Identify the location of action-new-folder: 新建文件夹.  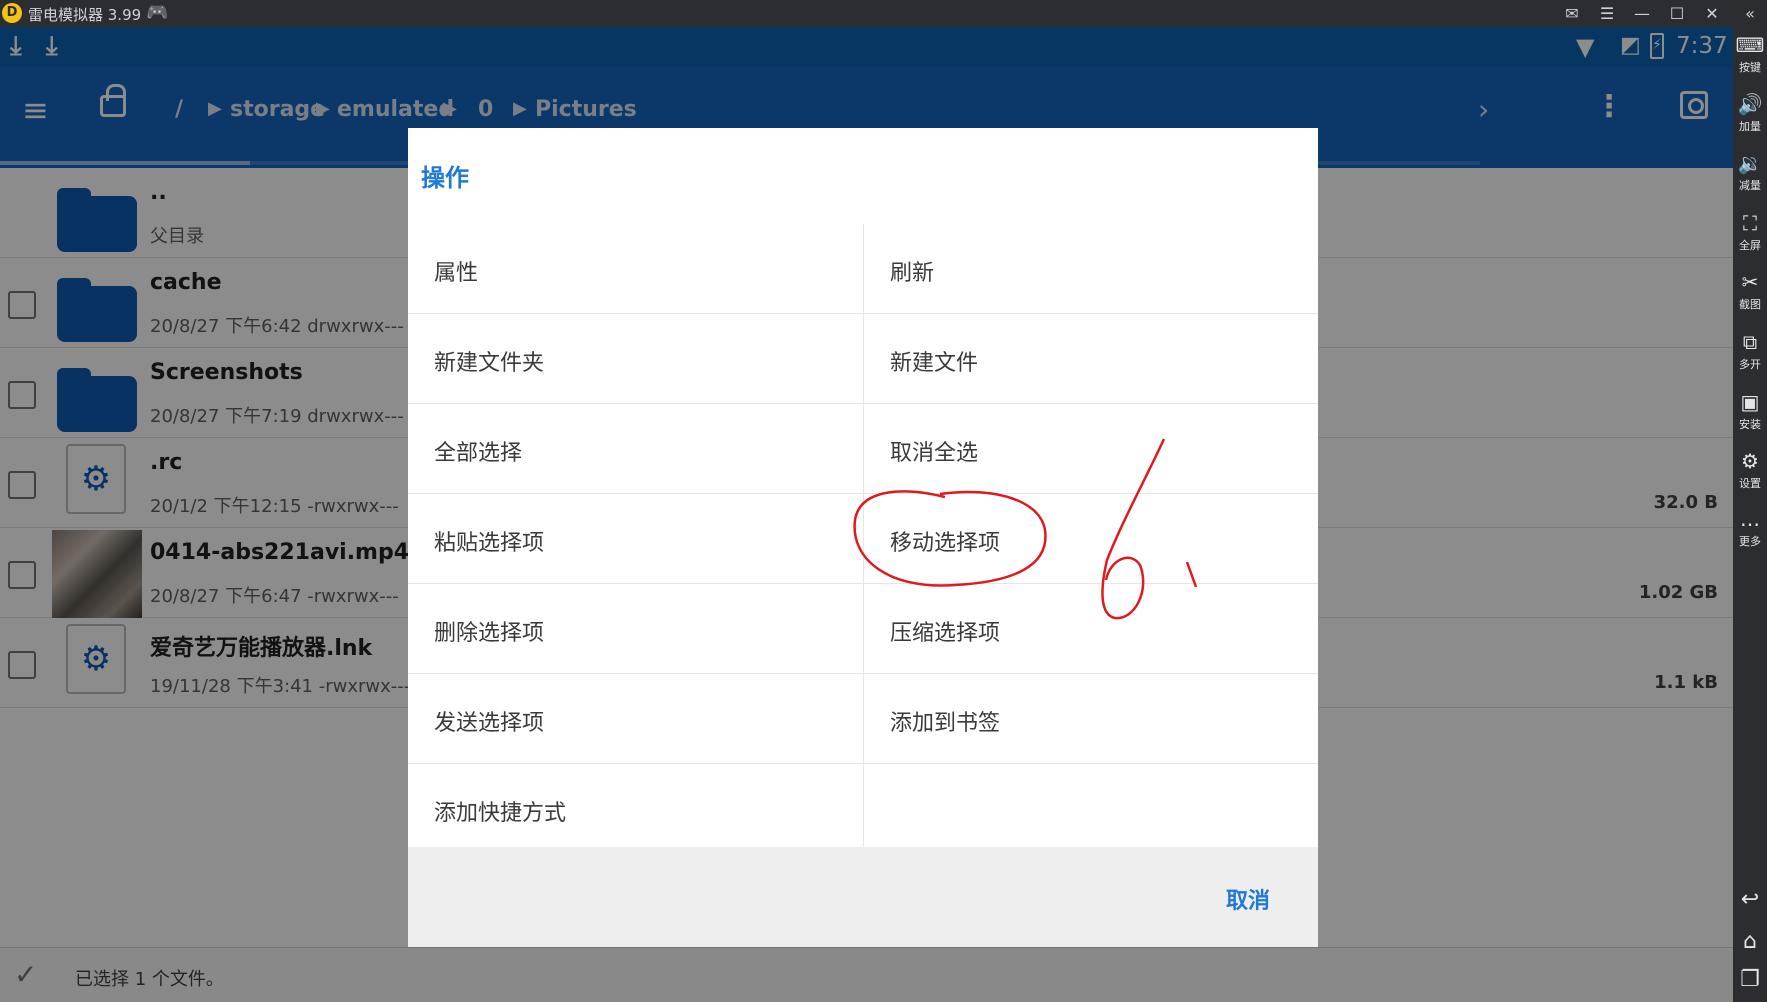
(635, 359).